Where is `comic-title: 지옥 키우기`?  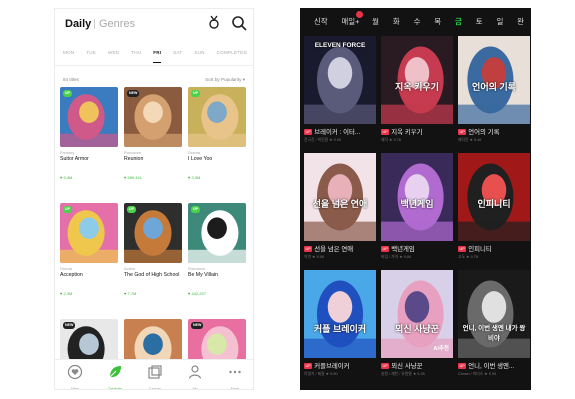 comic-title: 지옥 키우기 is located at coordinates (407, 132).